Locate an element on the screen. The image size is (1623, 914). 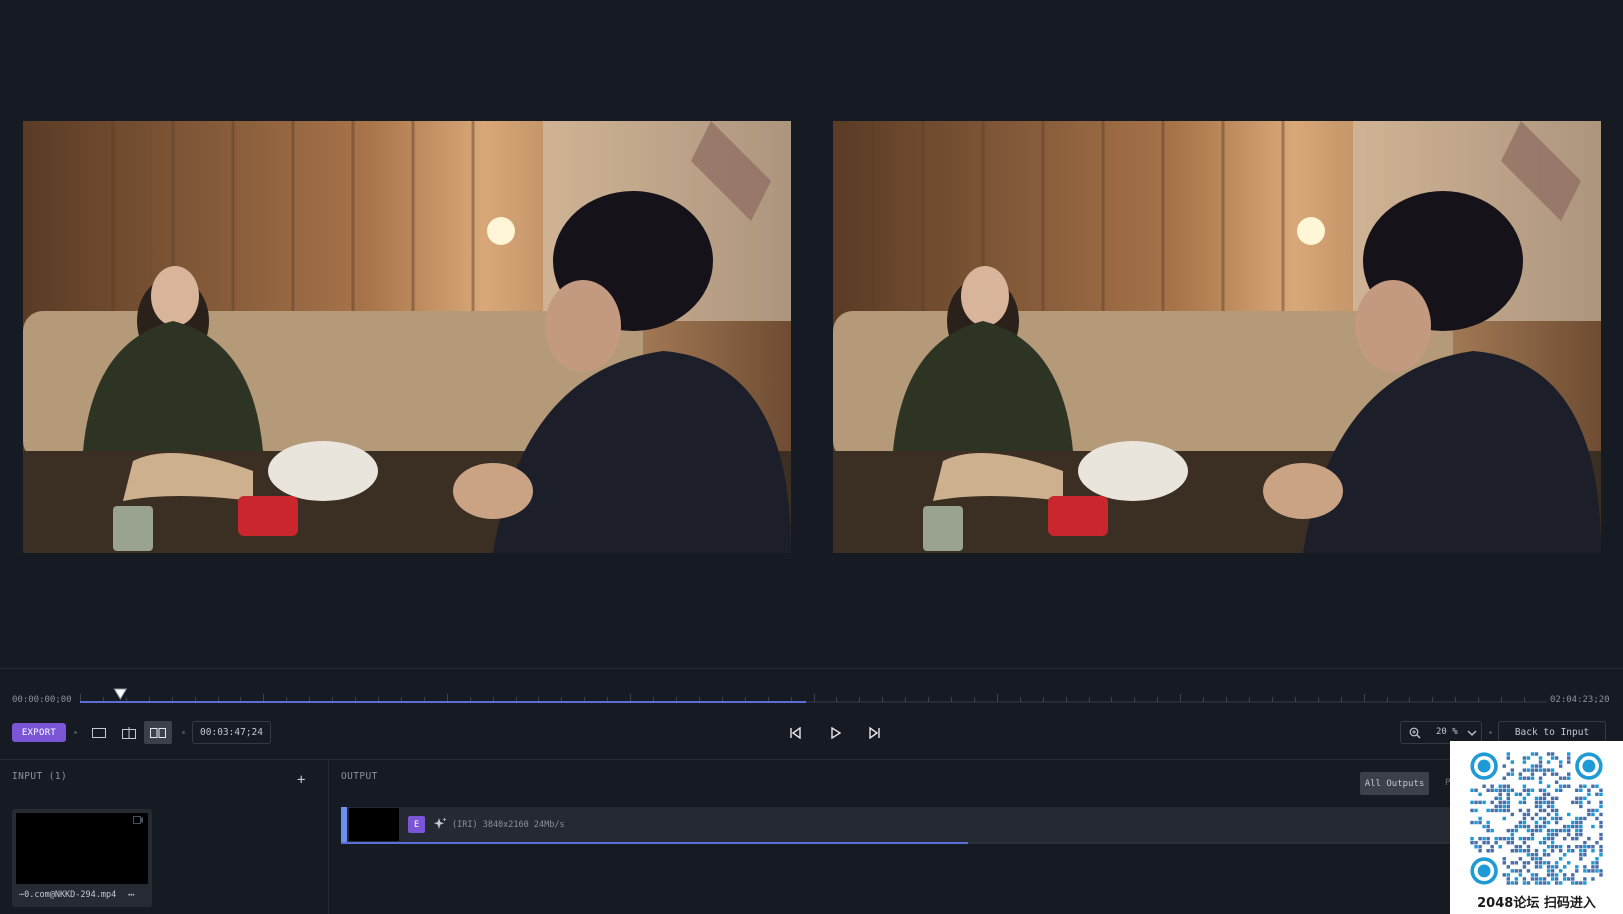
row-selection-indicator is located at coordinates (344, 824).